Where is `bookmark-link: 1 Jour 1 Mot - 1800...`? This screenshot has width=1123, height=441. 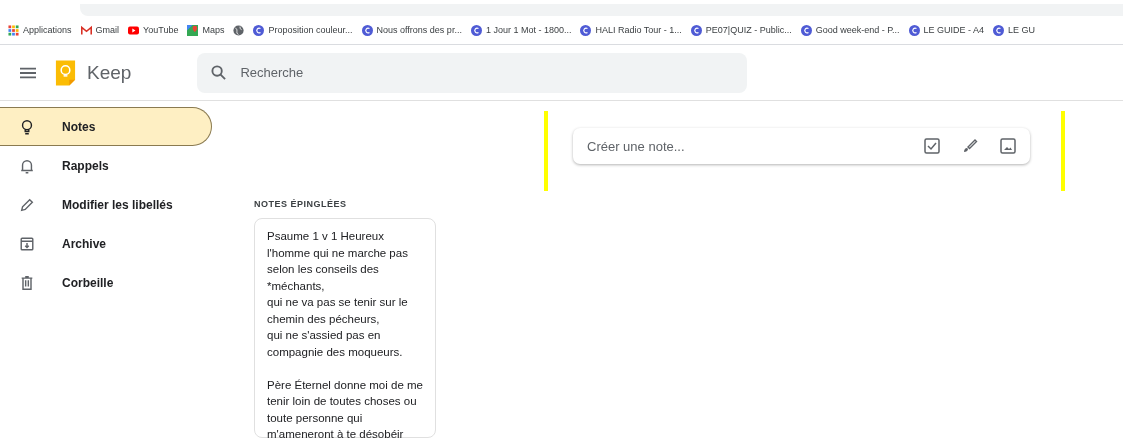 bookmark-link: 1 Jour 1 Mot - 1800... is located at coordinates (528, 30).